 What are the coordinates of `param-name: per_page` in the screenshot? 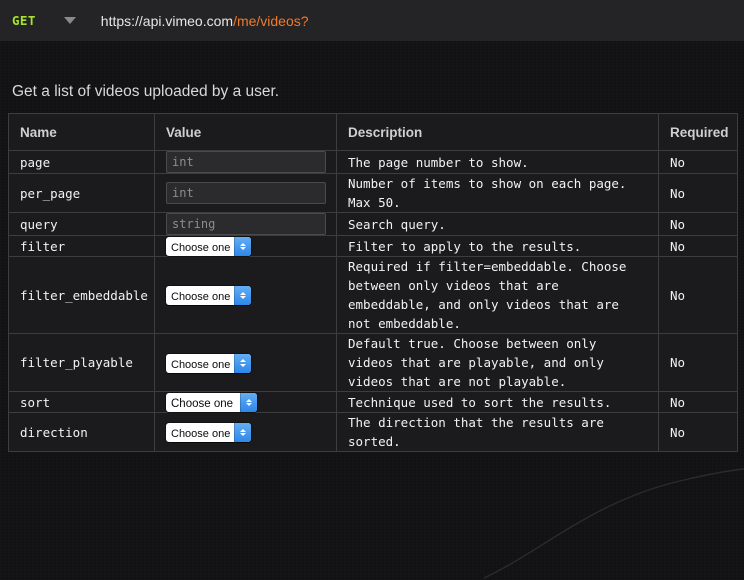 It's located at (81, 193).